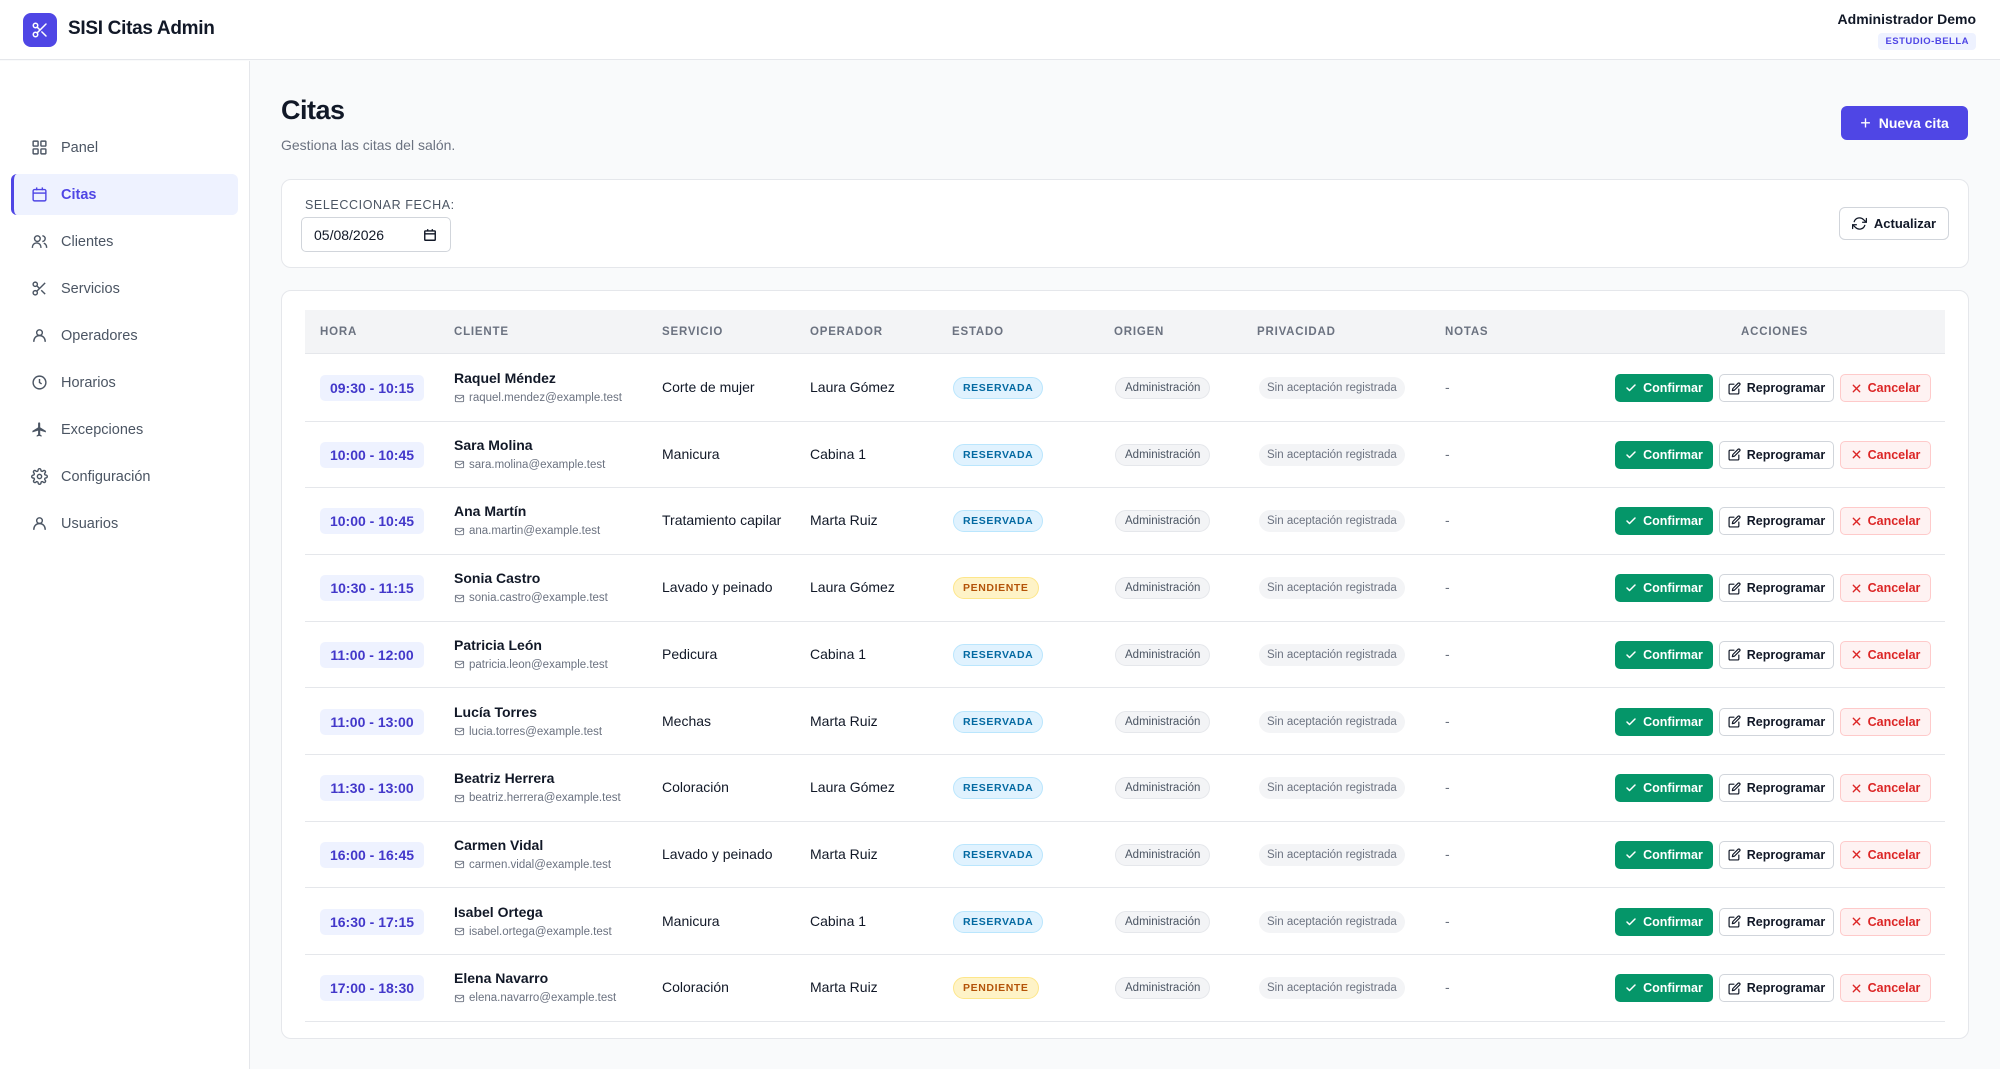 This screenshot has height=1069, width=2000. Describe the element at coordinates (838, 920) in the screenshot. I see `operator-cell: Cabina 1` at that location.